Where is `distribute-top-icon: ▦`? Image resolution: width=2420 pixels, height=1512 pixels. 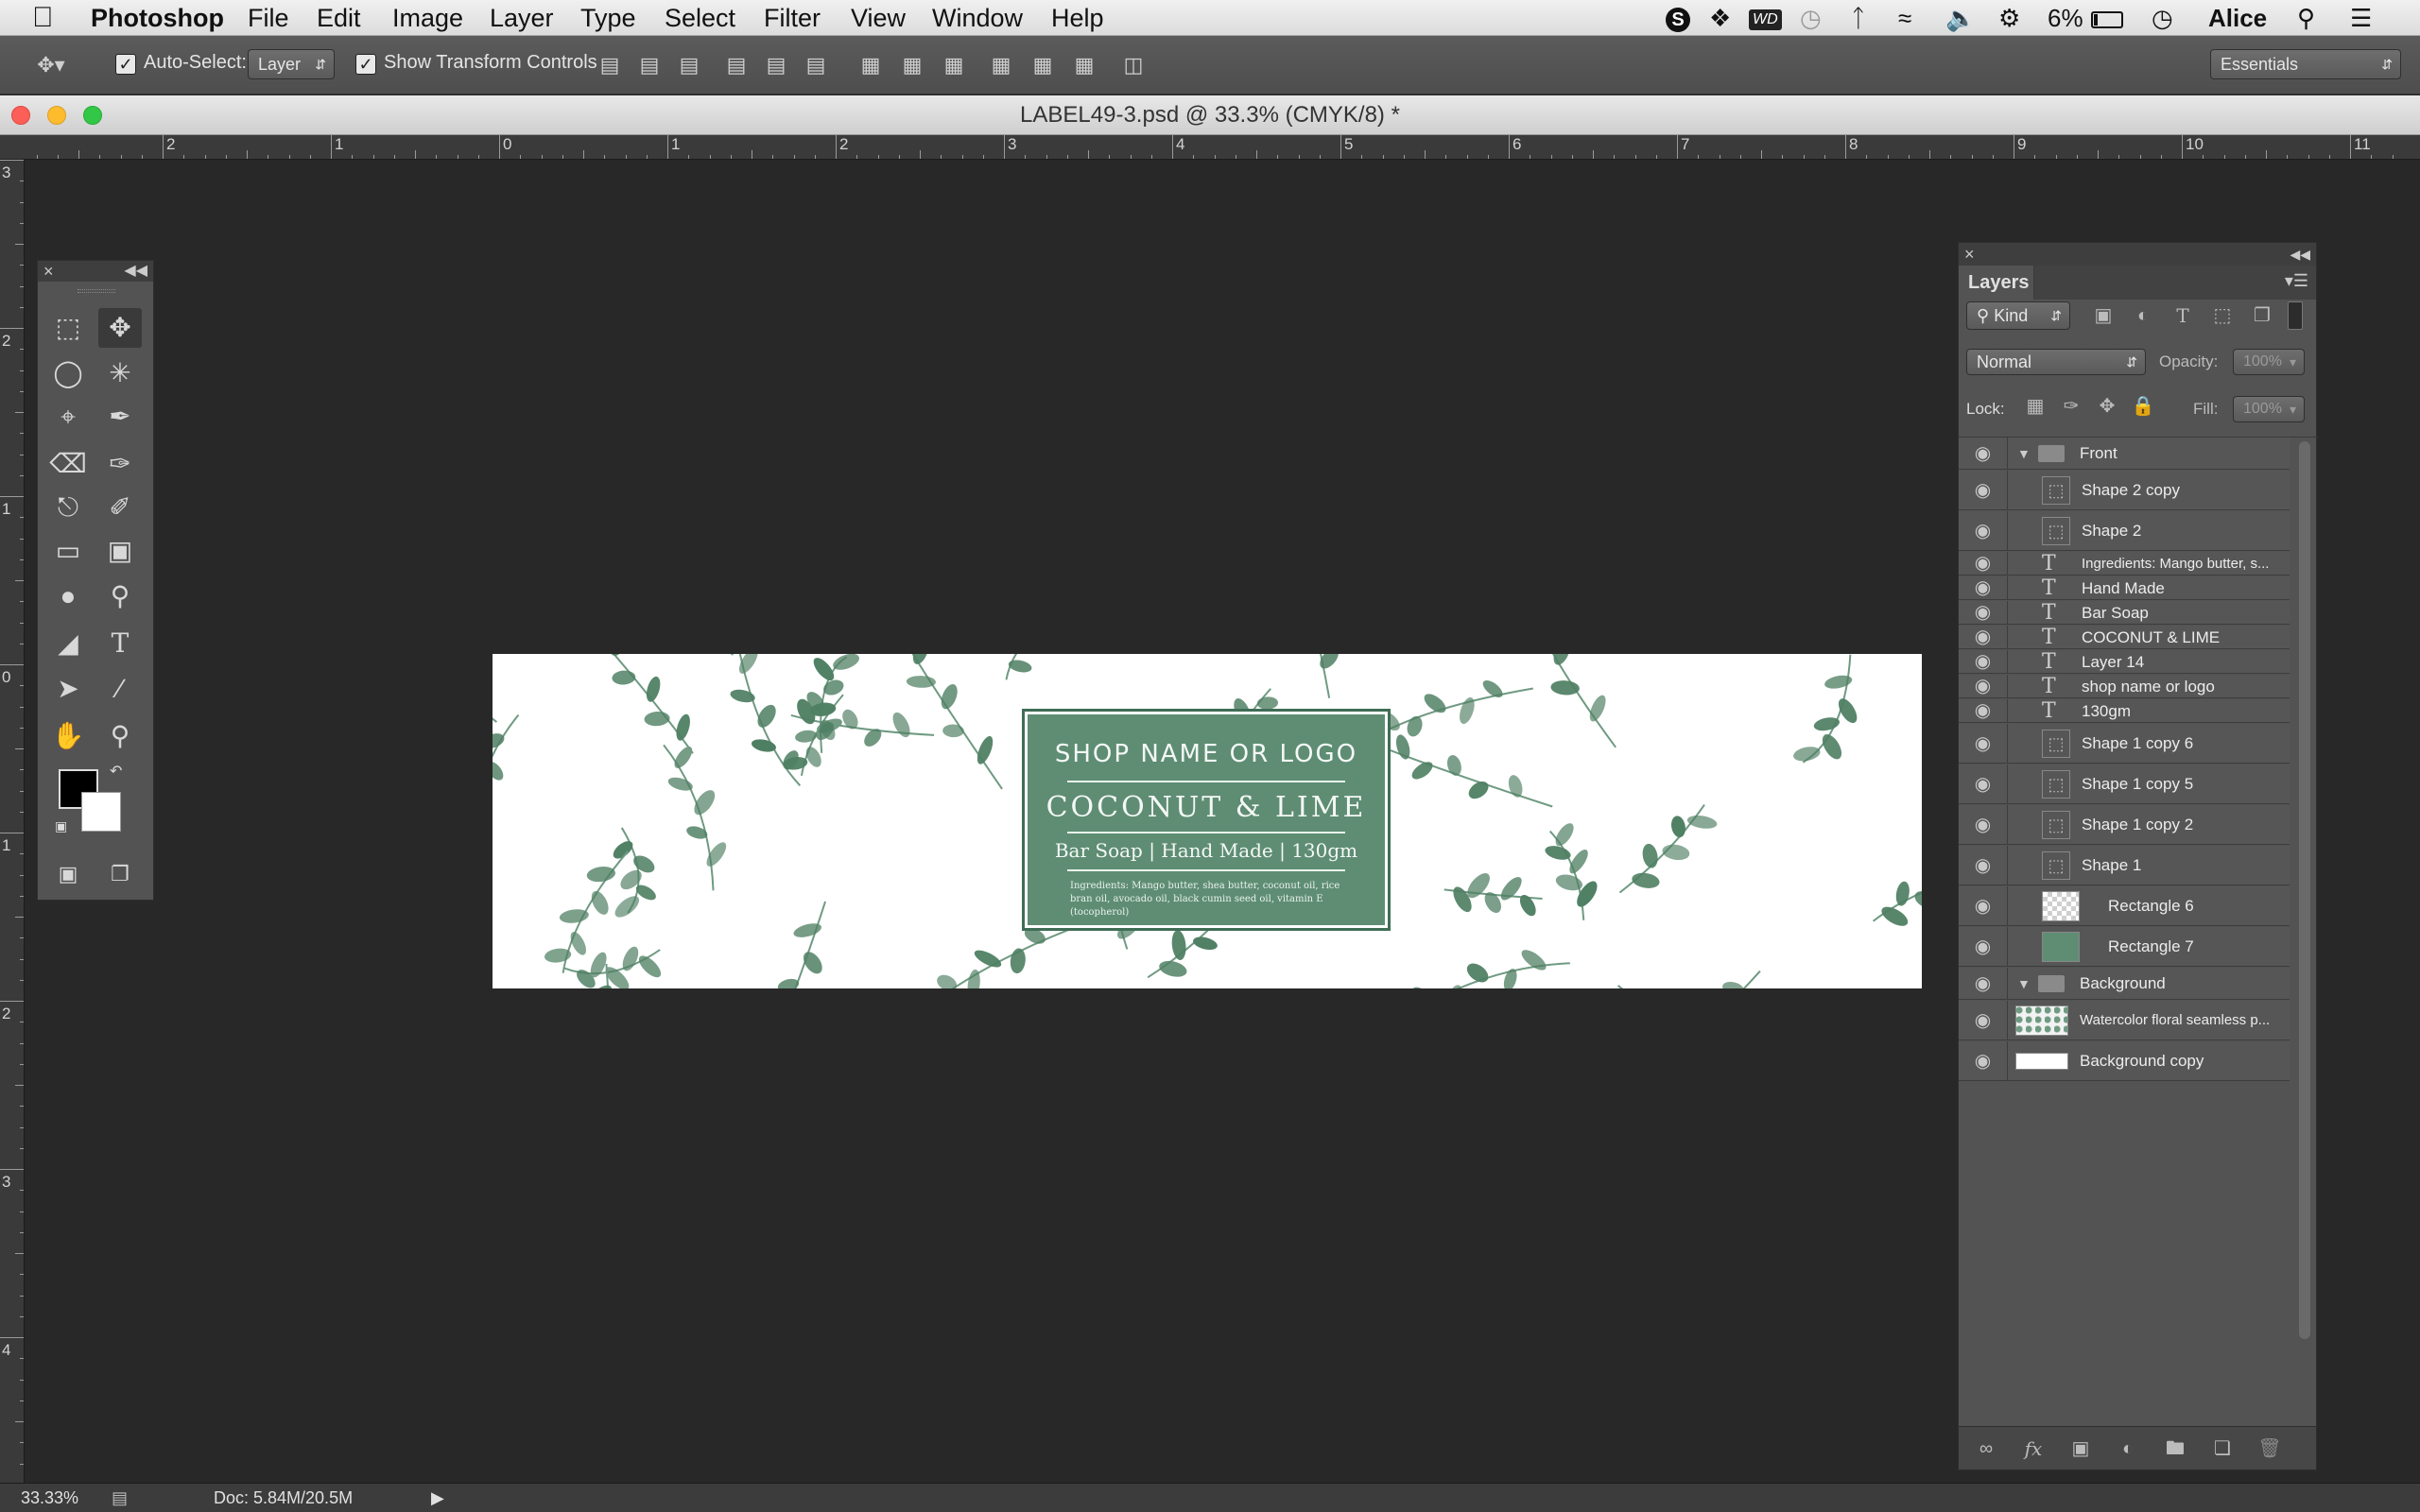
distribute-top-icon: ▦ is located at coordinates (870, 65).